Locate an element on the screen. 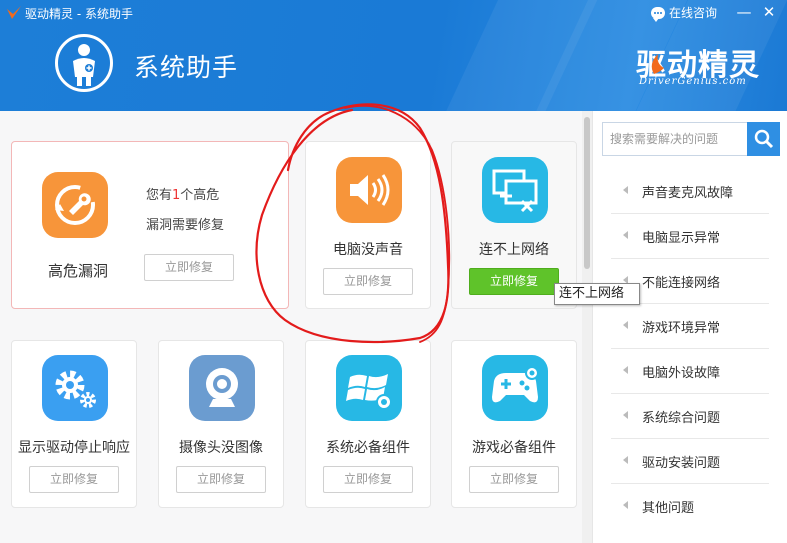 Image resolution: width=787 pixels, height=543 pixels. sidebar-item-peripheral: 电脑外设故障 is located at coordinates (690, 371).